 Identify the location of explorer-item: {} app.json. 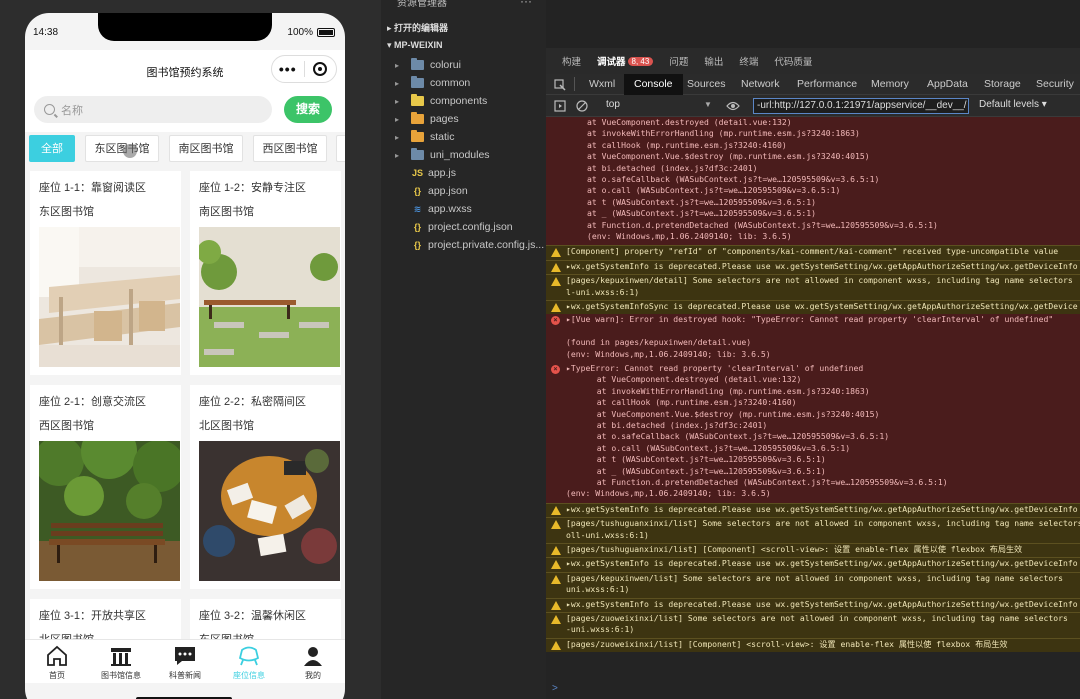
(431, 191).